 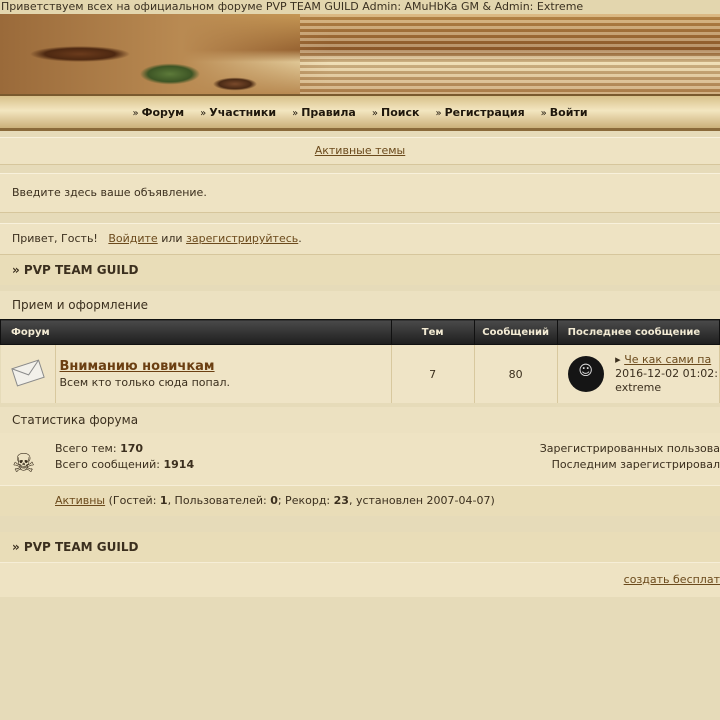 What do you see at coordinates (360, 193) in the screenshot?
I see `announcement-panel: Введите здесь ваше объявление.` at bounding box center [360, 193].